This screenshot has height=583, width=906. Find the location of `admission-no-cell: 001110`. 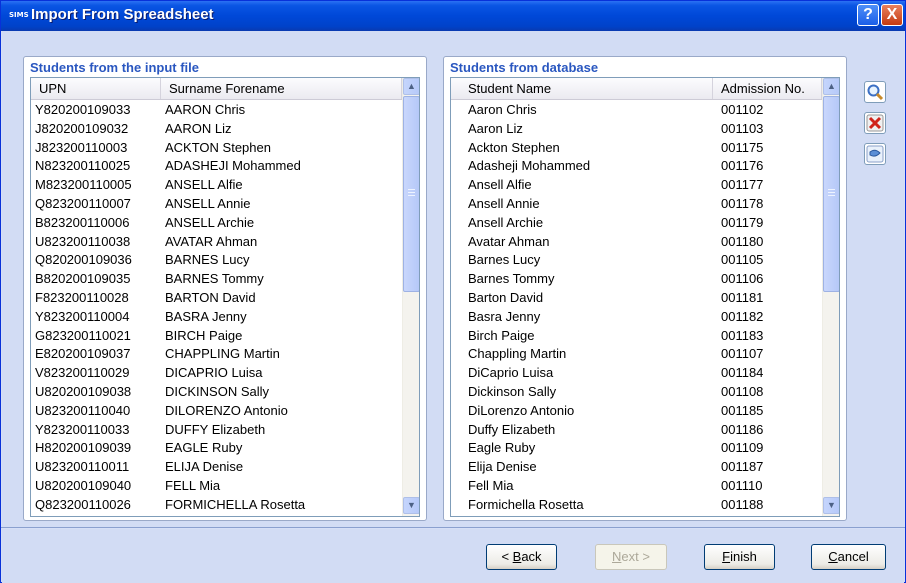

admission-no-cell: 001110 is located at coordinates (742, 485).